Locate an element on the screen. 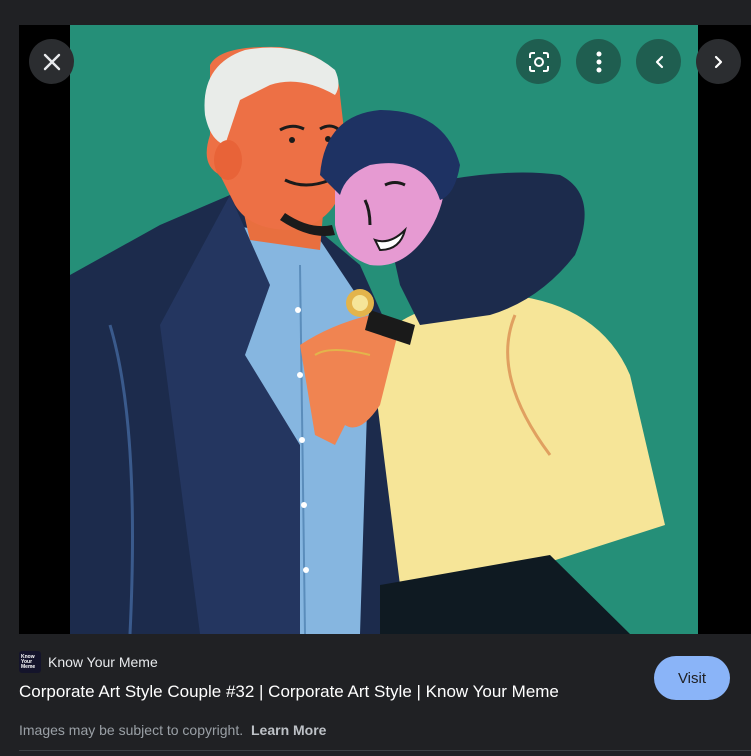 The image size is (751, 756). visit-button: Visit is located at coordinates (692, 678).